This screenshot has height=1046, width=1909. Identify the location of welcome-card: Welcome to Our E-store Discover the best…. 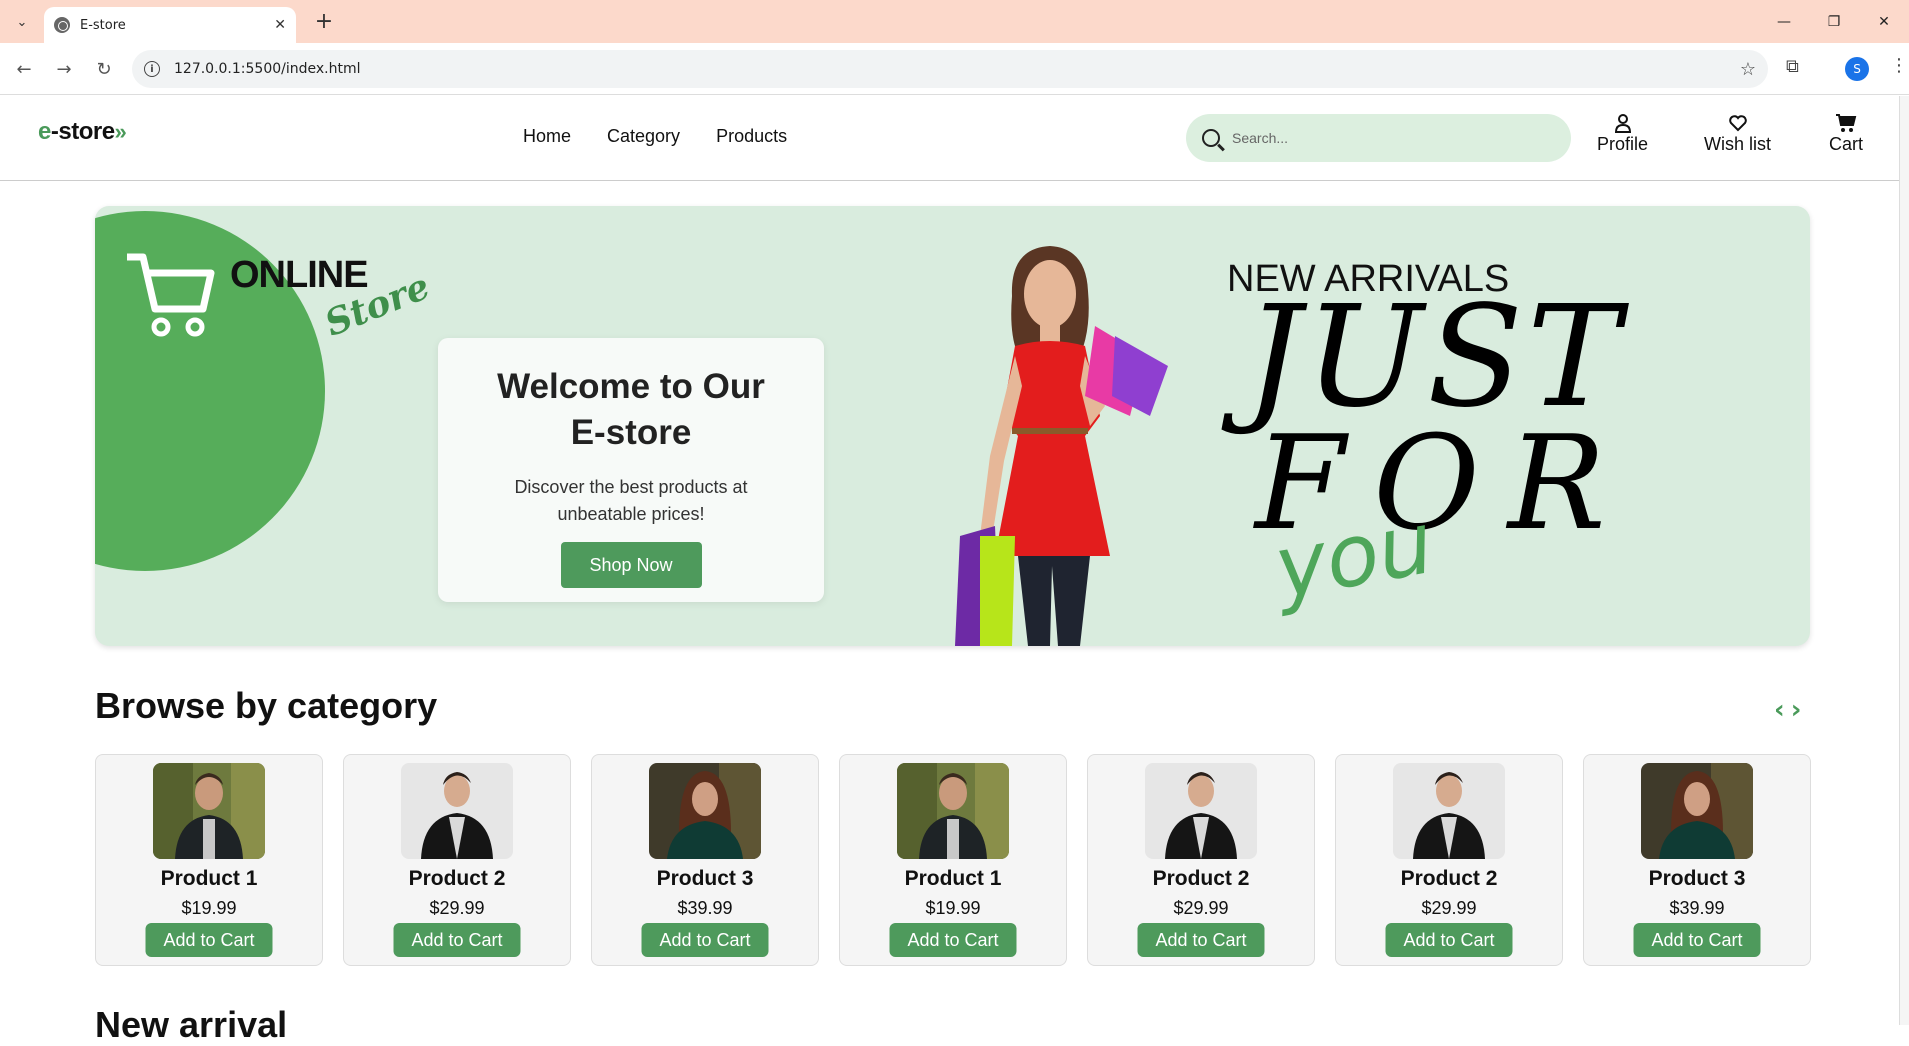
(631, 470).